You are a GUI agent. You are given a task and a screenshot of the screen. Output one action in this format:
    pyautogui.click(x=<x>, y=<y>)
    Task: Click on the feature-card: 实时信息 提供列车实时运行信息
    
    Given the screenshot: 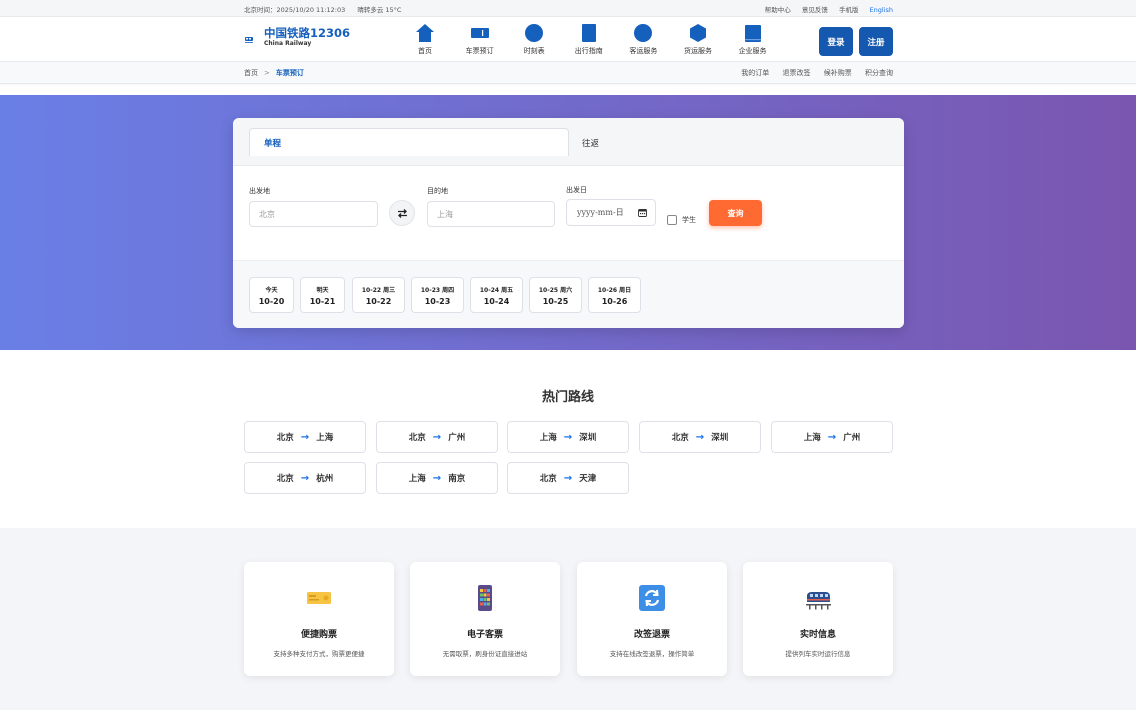 What is the action you would take?
    pyautogui.click(x=818, y=619)
    